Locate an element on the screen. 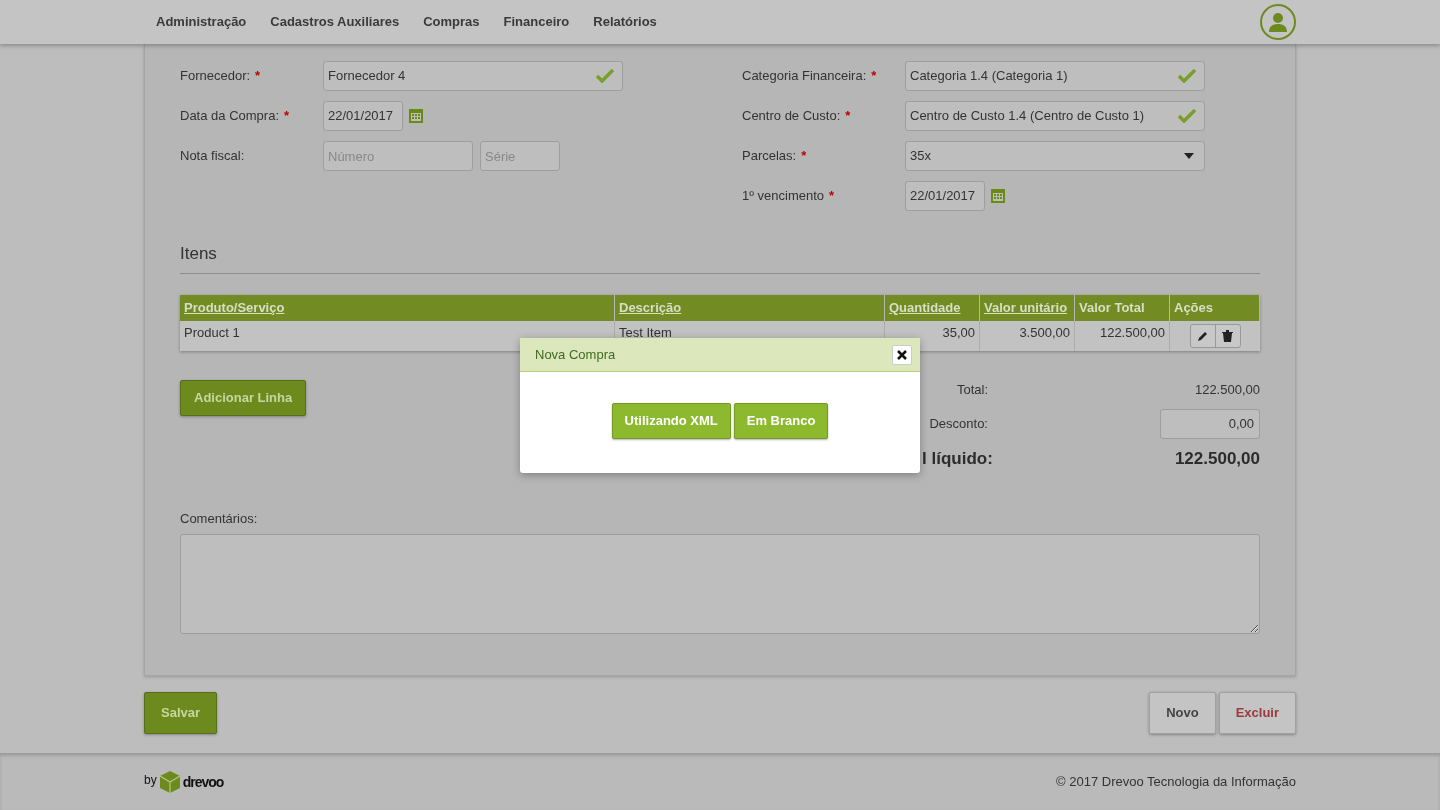 The width and height of the screenshot is (1440, 810). nav-link: Financeiro is located at coordinates (536, 22).